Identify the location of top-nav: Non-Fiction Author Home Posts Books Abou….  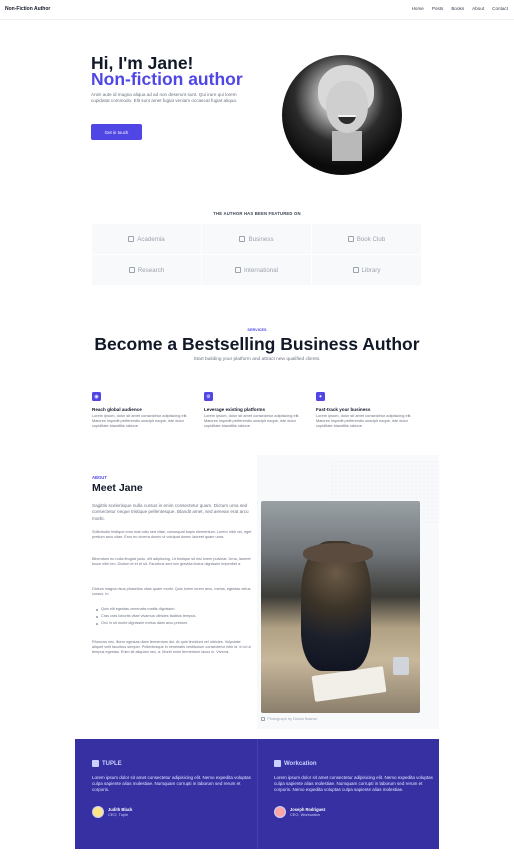
(257, 10).